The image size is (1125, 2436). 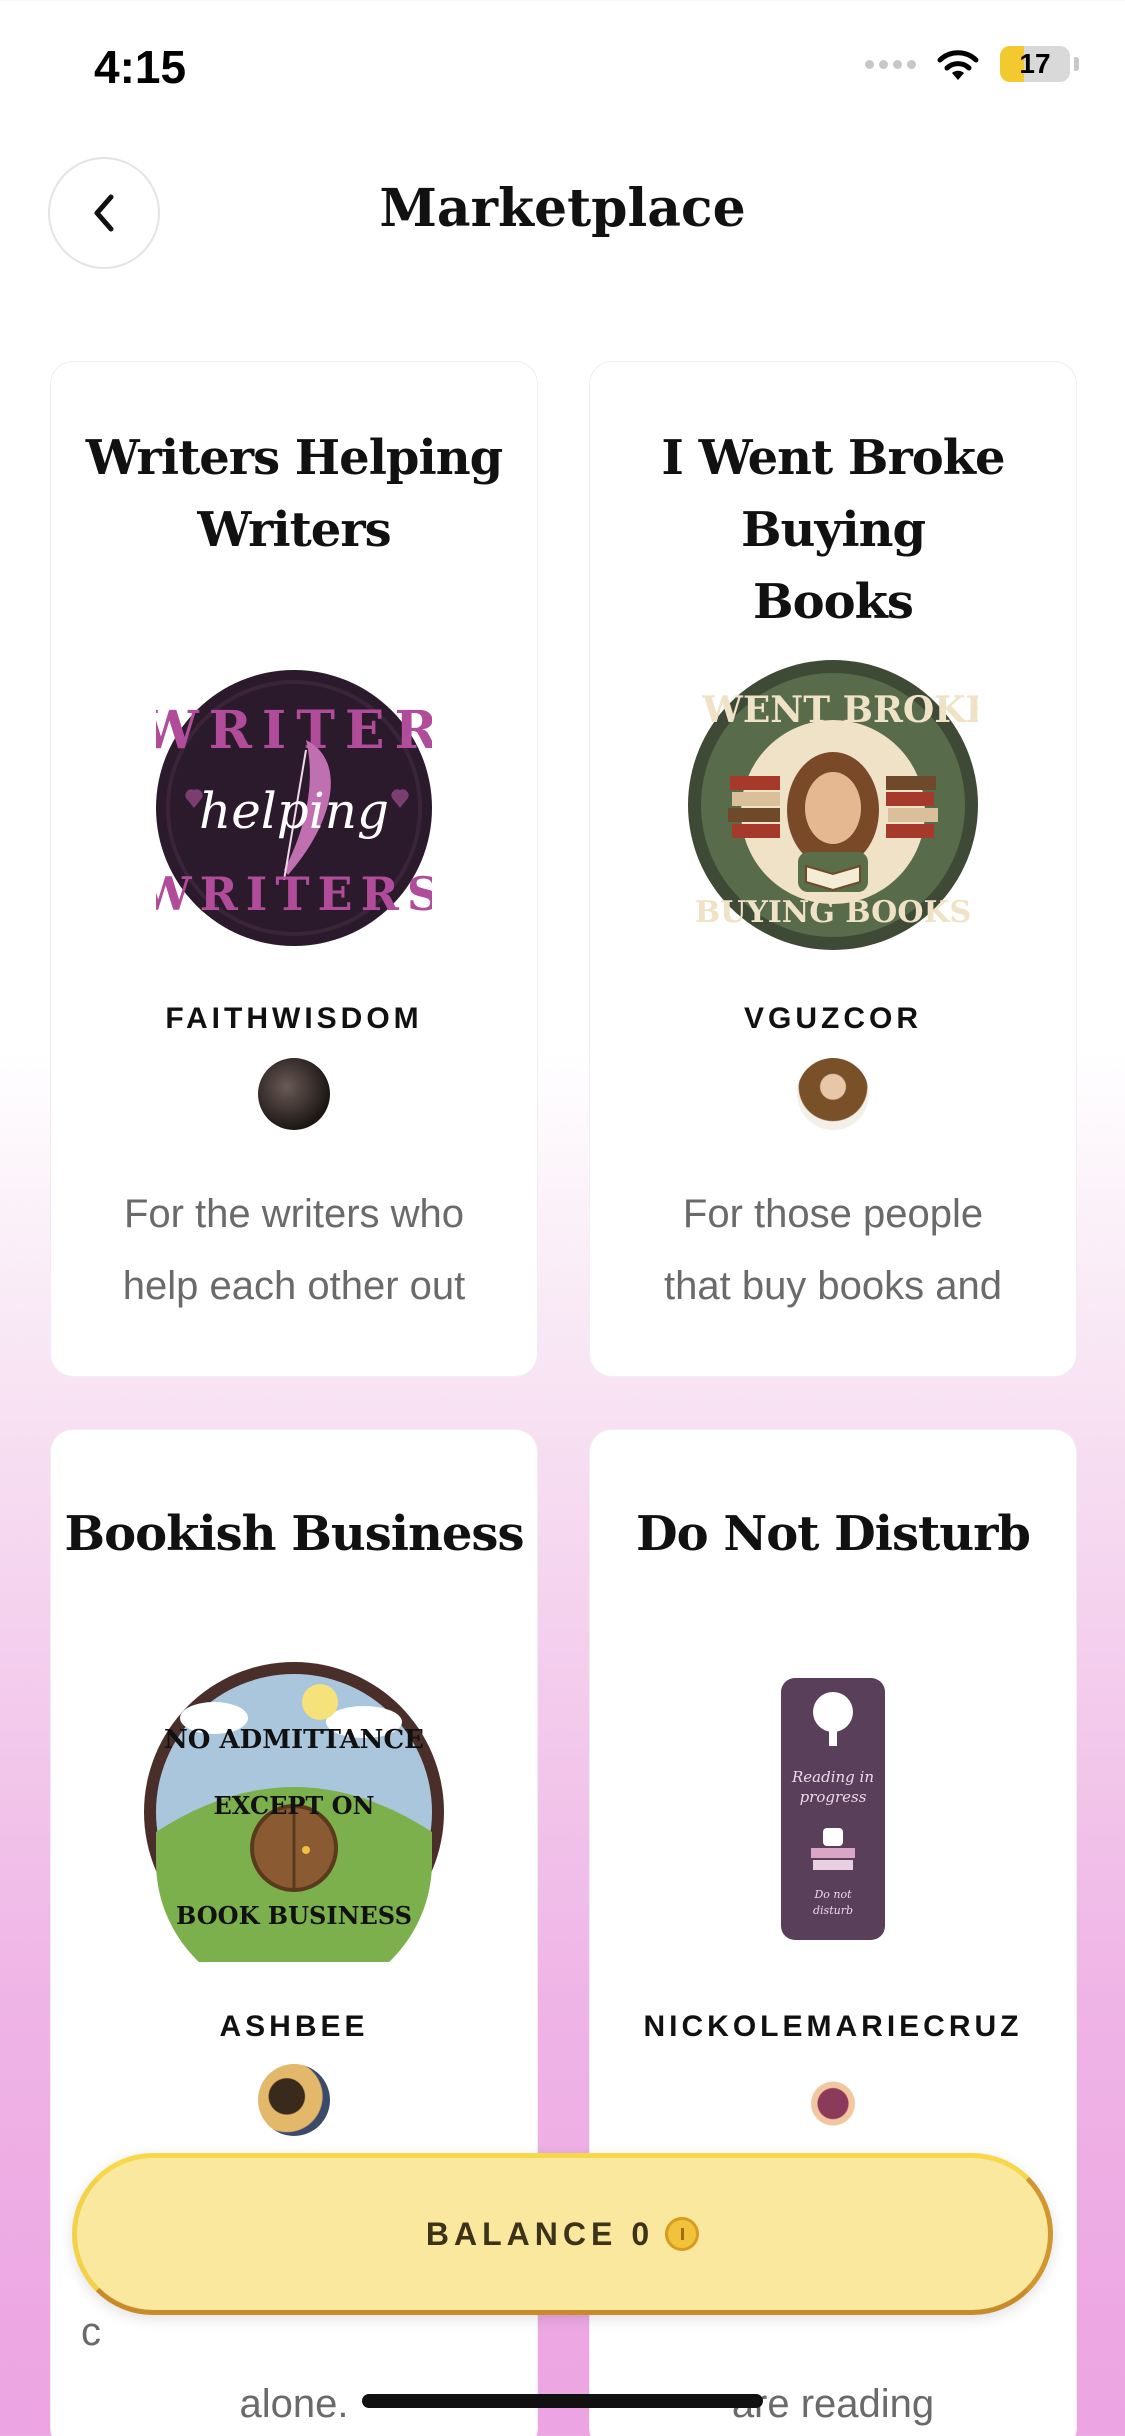 What do you see at coordinates (833, 1019) in the screenshot?
I see `card-owner-name: VGUZCOR` at bounding box center [833, 1019].